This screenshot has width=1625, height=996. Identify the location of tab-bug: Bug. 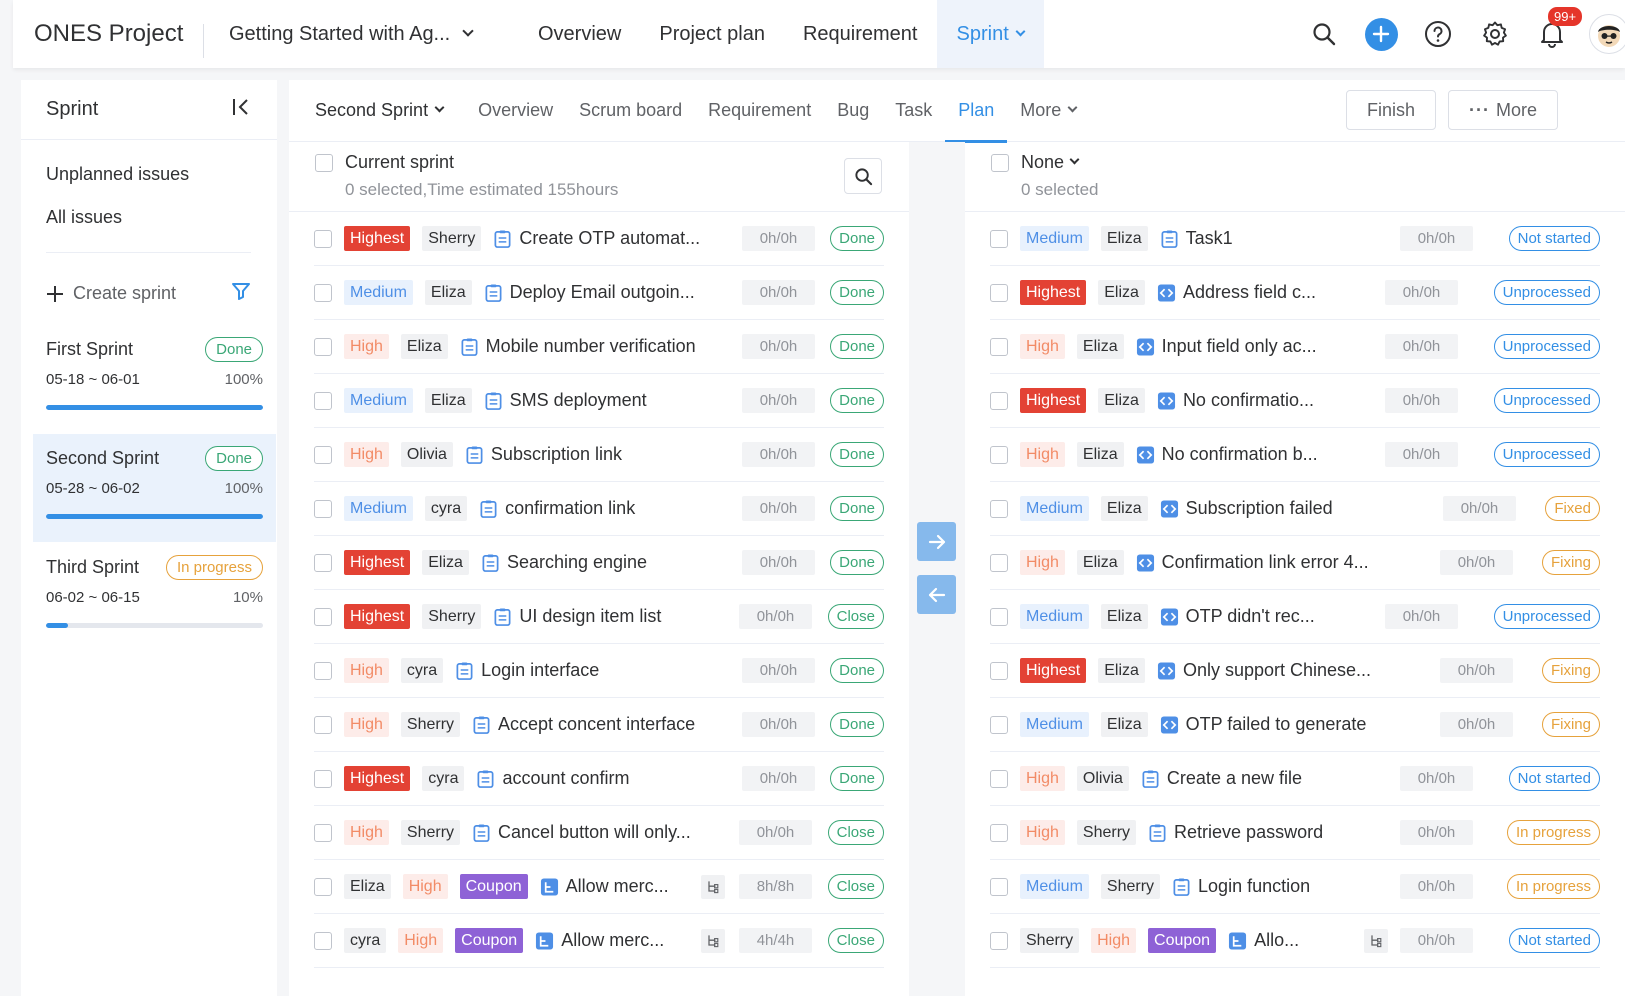
(853, 111).